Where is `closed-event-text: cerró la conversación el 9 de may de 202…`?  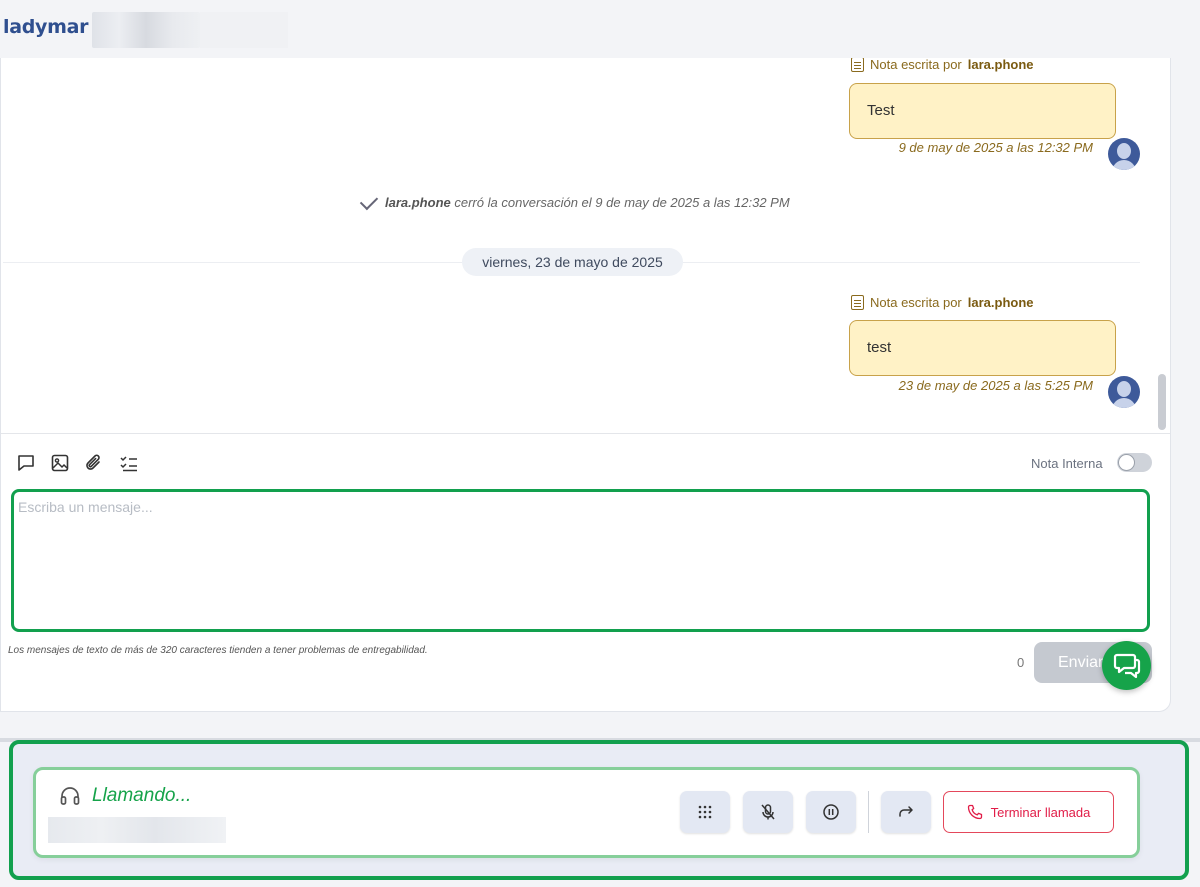 closed-event-text: cerró la conversación el 9 de may de 202… is located at coordinates (622, 202).